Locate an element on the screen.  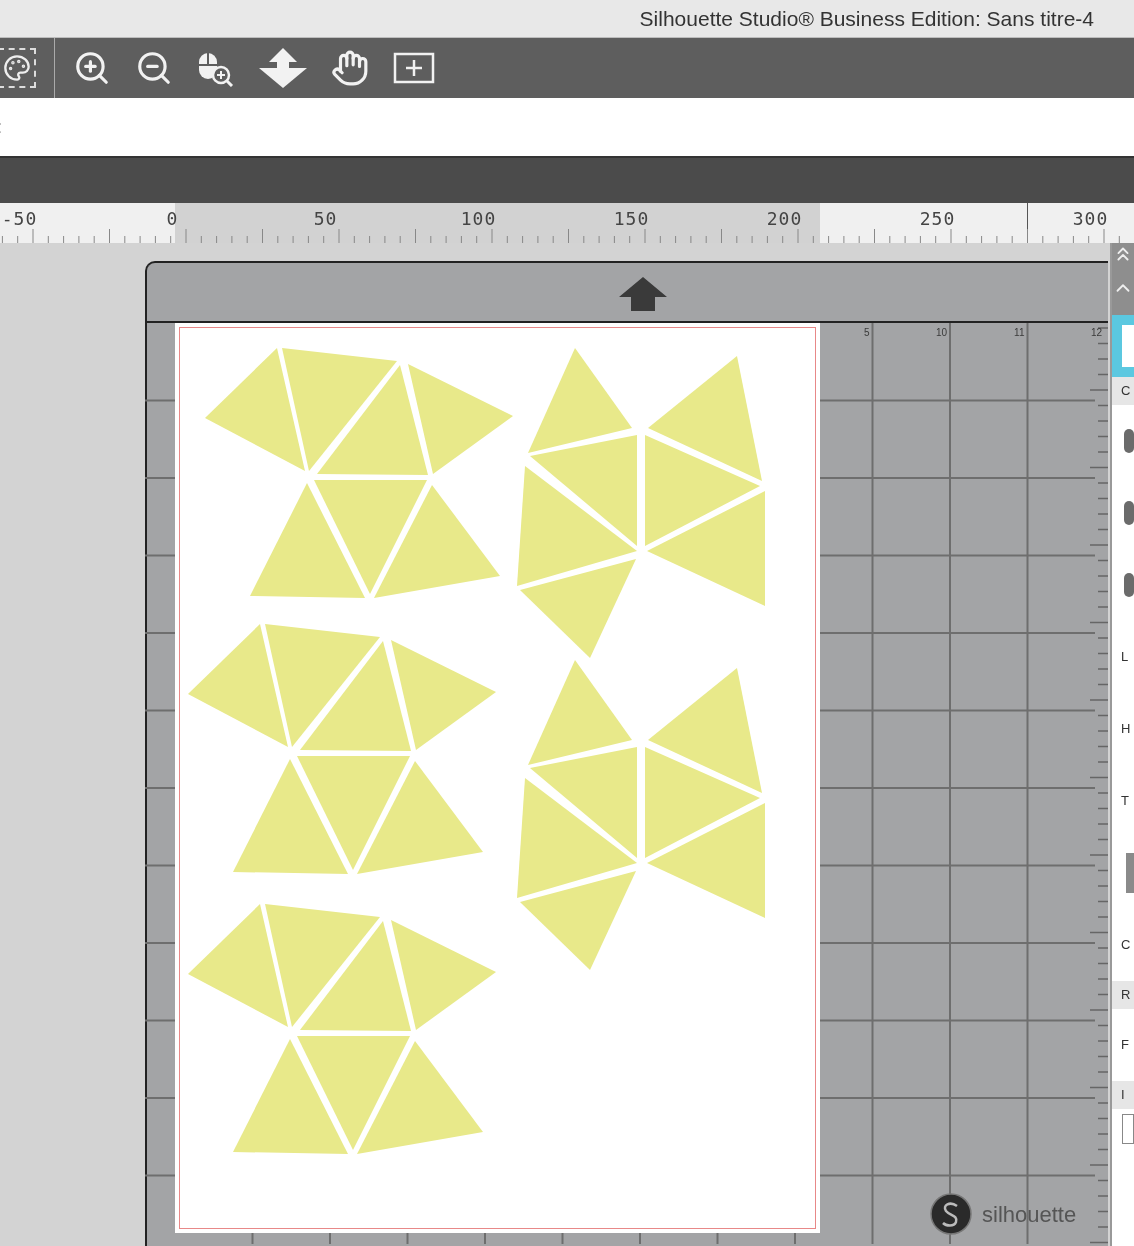
ruler-label: -50 is located at coordinates (19, 219).